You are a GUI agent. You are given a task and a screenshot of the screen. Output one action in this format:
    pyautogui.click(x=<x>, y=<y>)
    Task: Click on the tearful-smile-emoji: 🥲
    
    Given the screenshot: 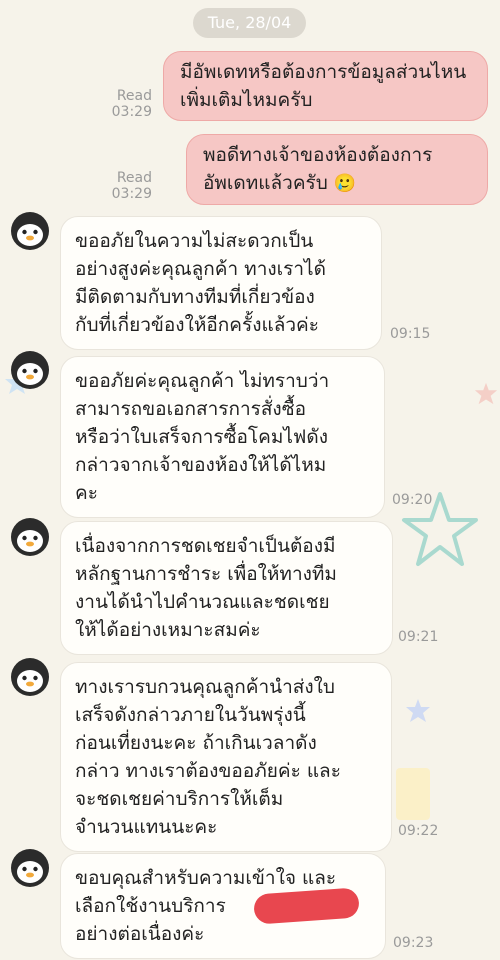 What is the action you would take?
    pyautogui.click(x=345, y=183)
    